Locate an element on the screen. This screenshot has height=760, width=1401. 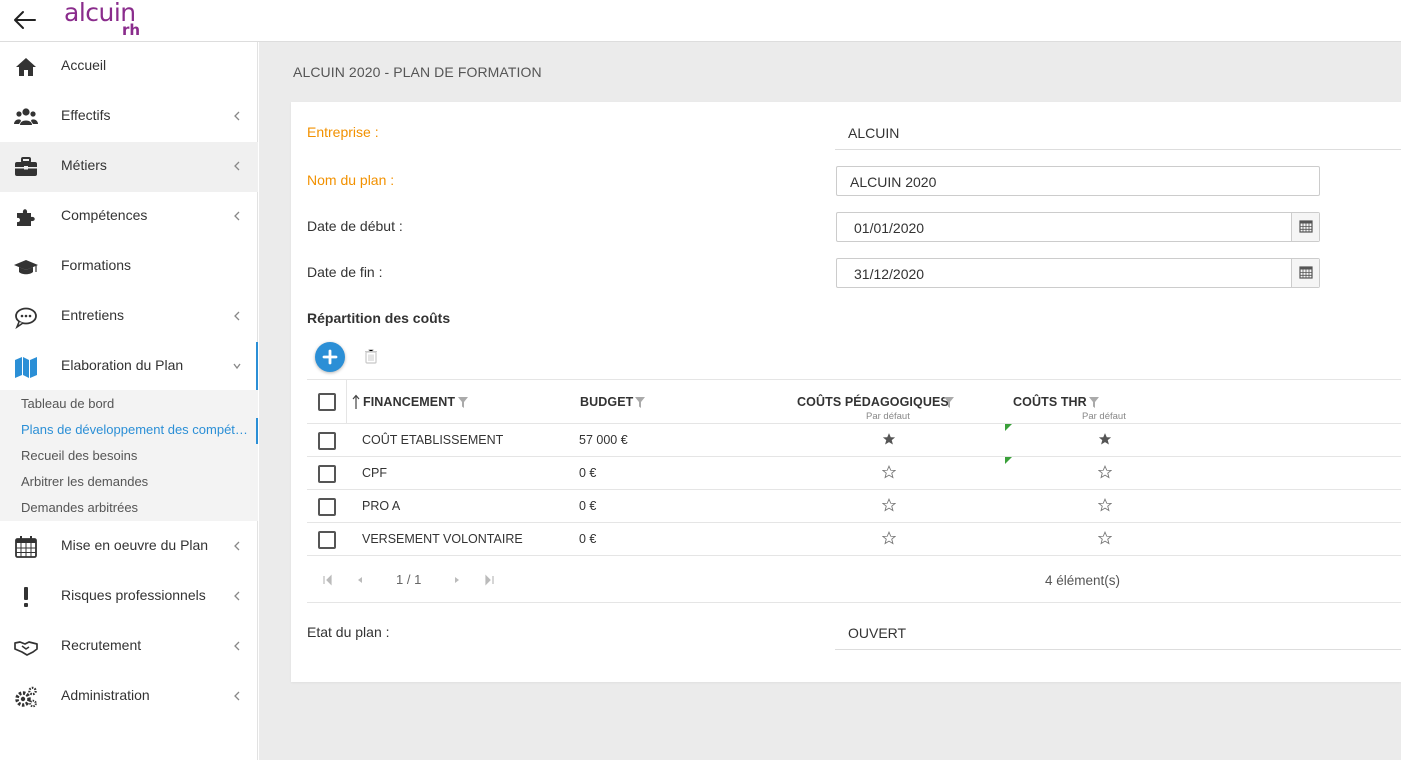
column-header-financement: FINANCEMENT is located at coordinates (409, 402).